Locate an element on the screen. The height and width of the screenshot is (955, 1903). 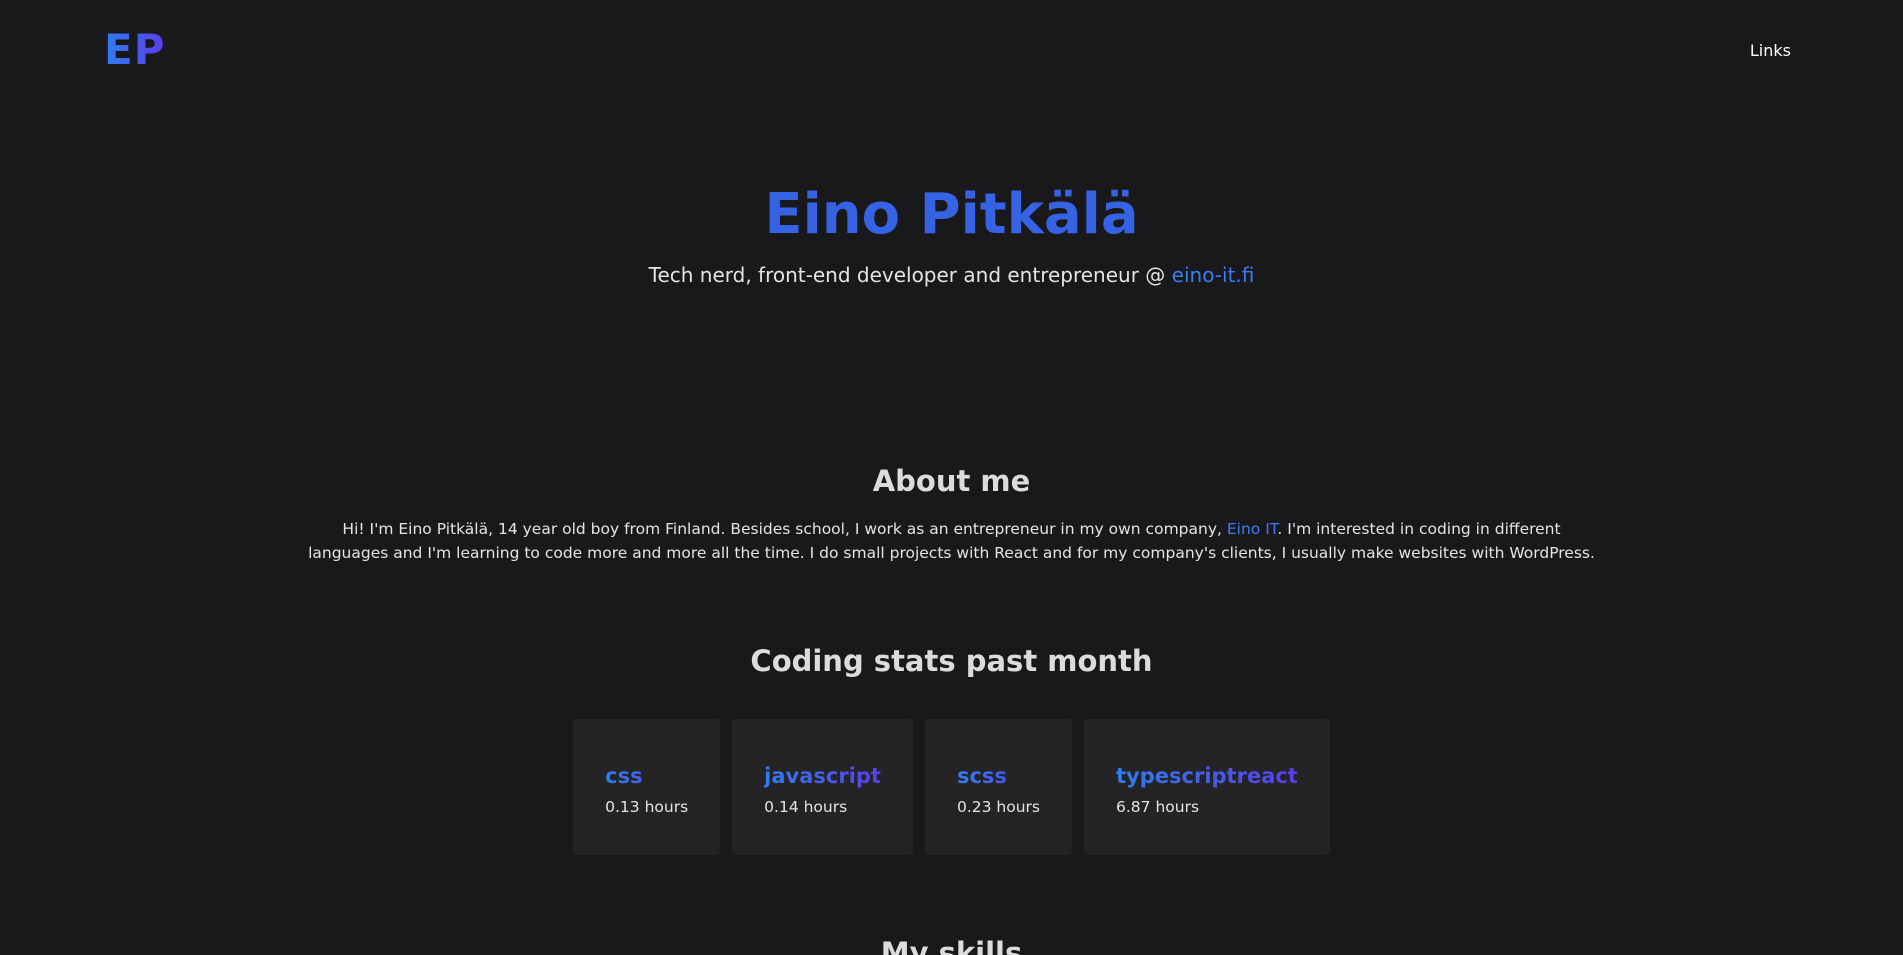
stat-card-javascript: javascript 0.14 hours is located at coordinates (822, 787).